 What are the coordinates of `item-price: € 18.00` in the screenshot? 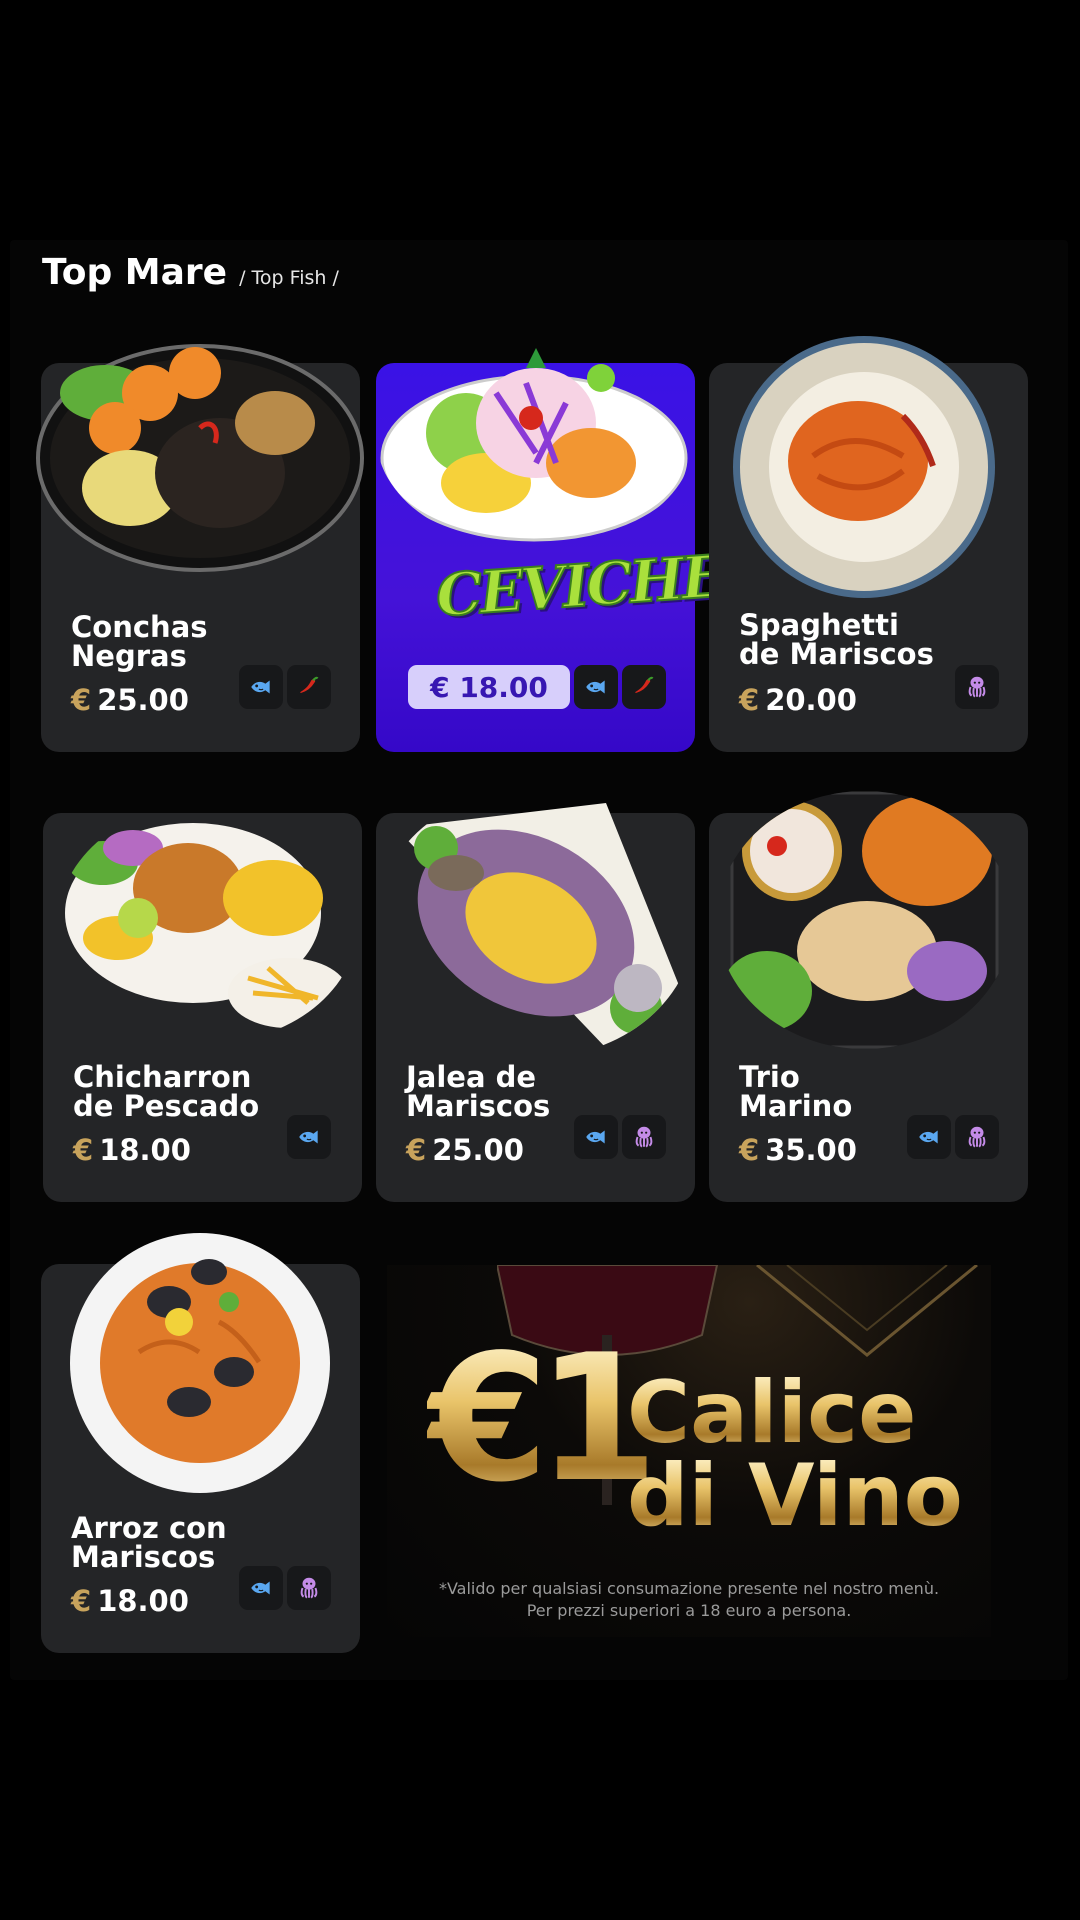 It's located at (489, 687).